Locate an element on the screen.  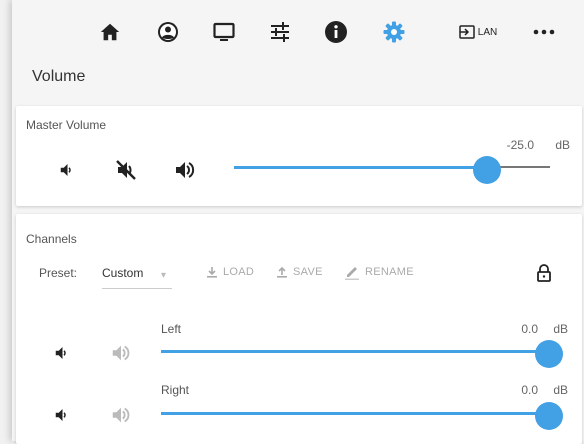
left-channel-unit: dB is located at coordinates (560, 329).